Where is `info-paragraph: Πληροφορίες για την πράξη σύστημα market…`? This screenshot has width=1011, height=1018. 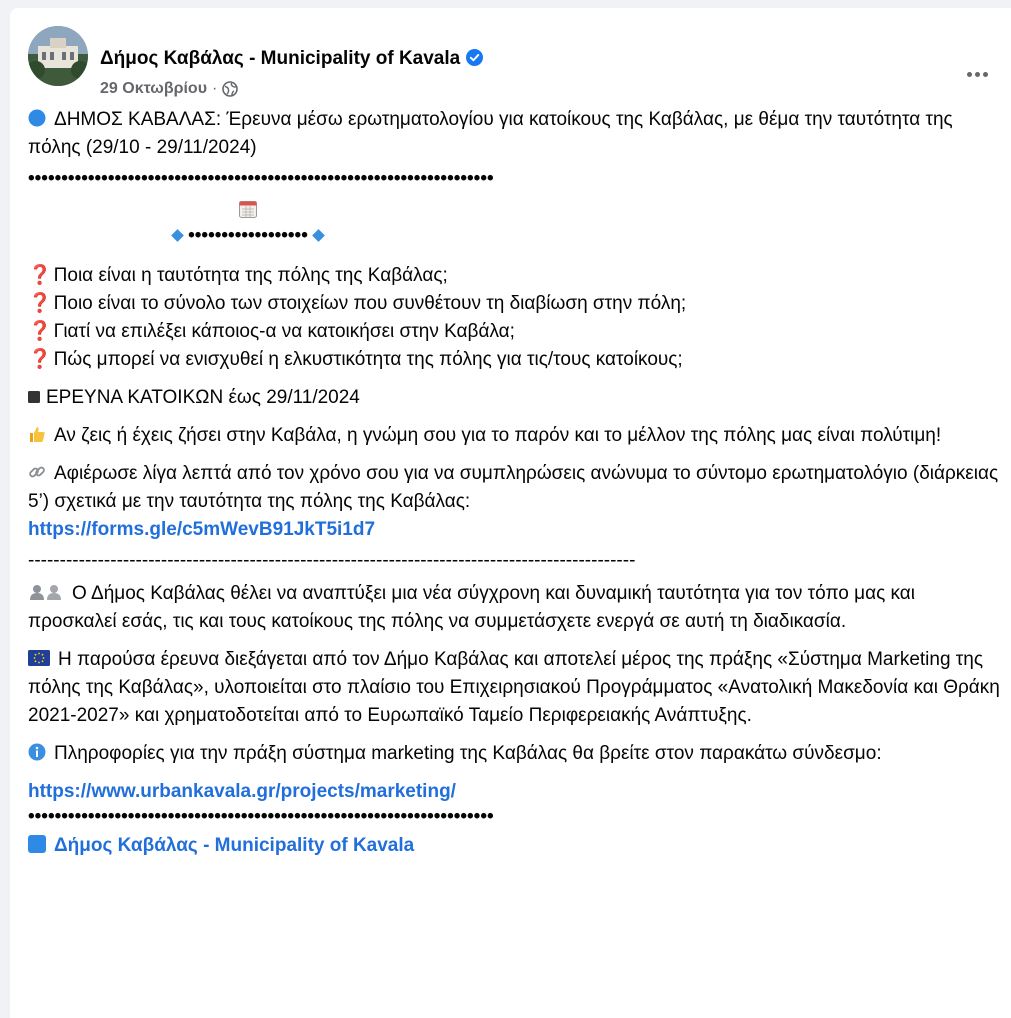 info-paragraph: Πληροφορίες για την πράξη σύστημα market… is located at coordinates (515, 754).